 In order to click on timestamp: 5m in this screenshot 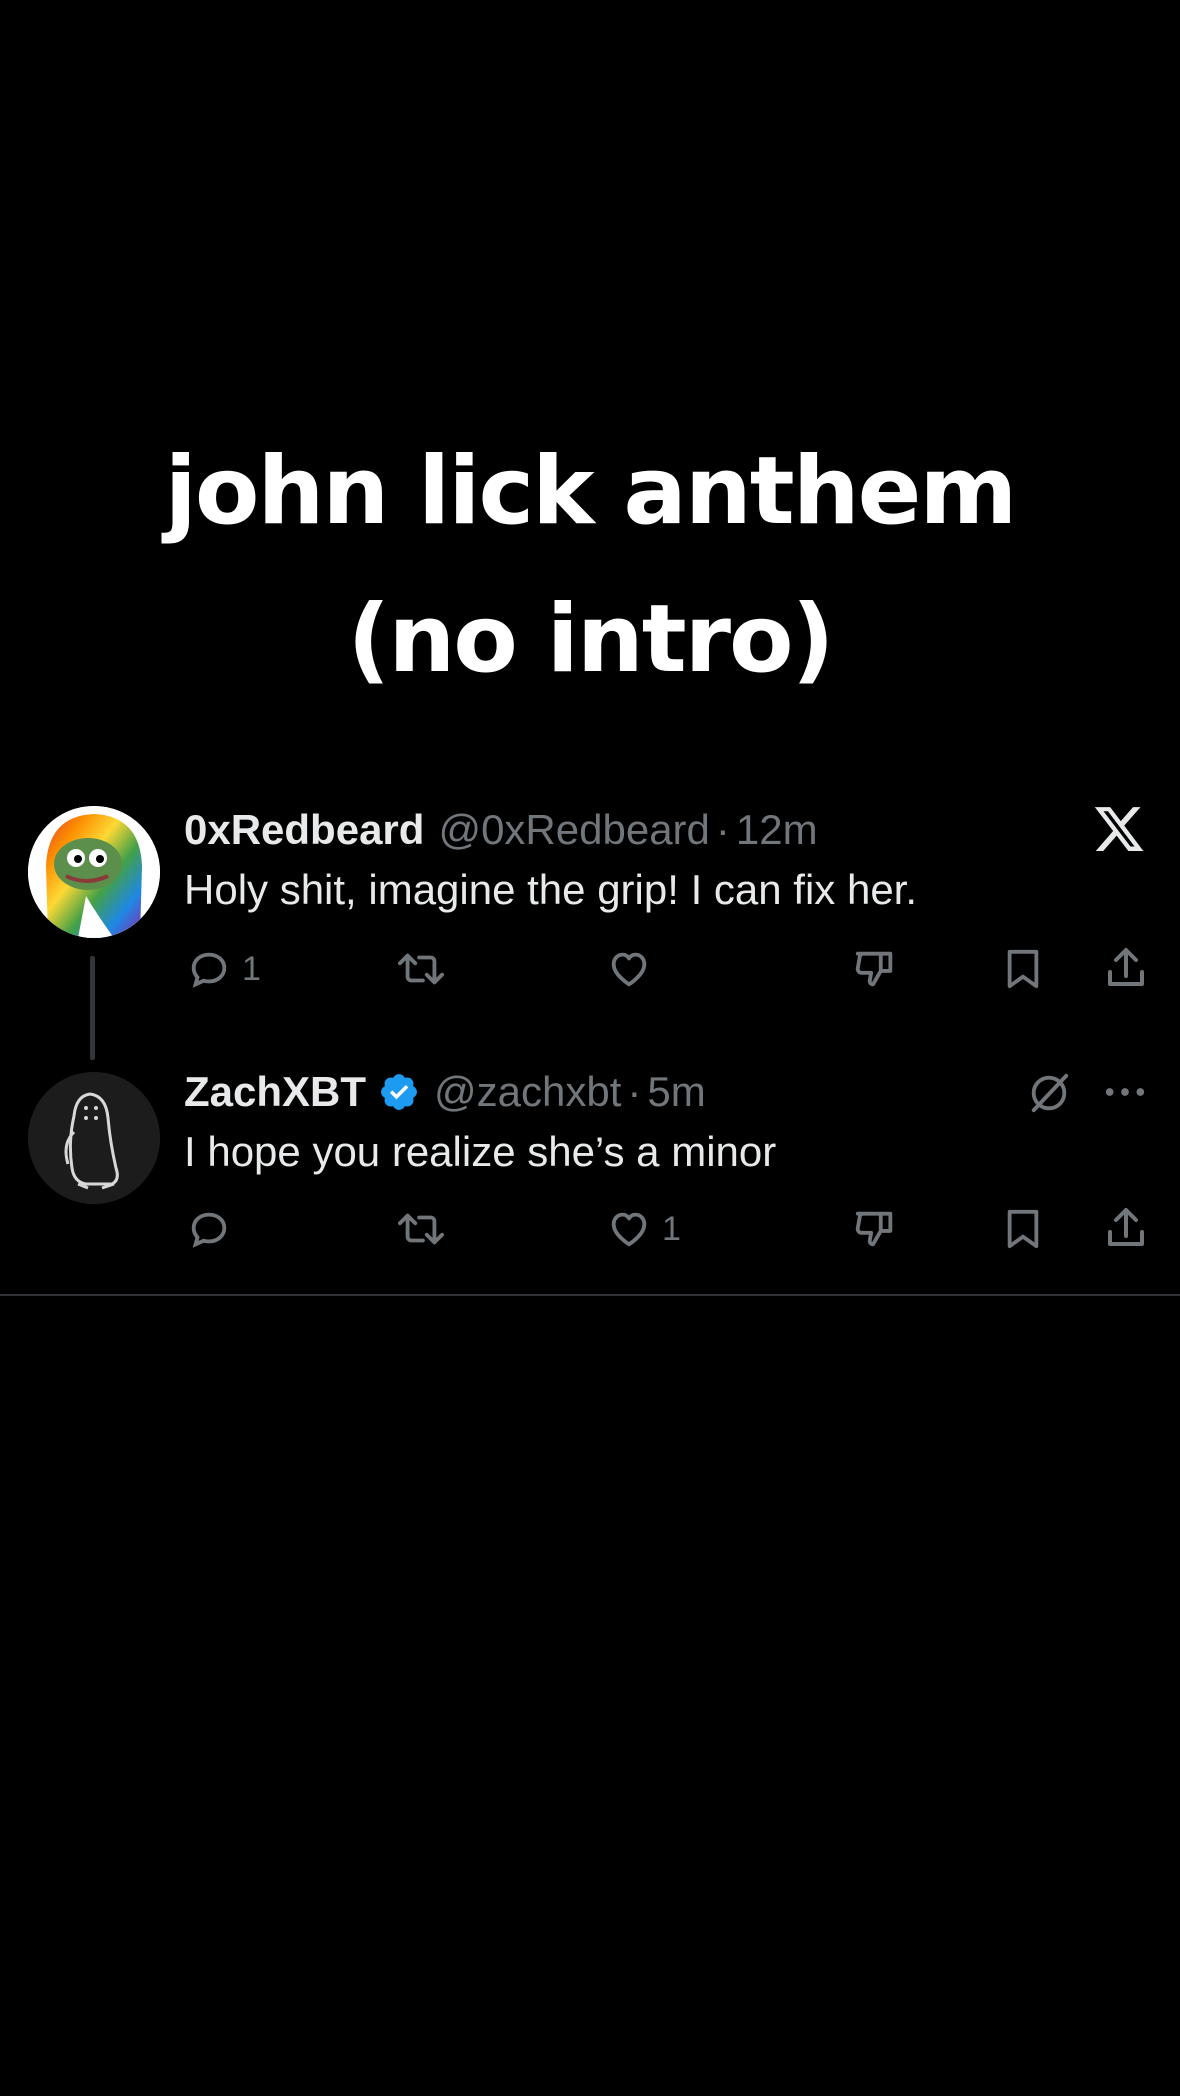, I will do `click(676, 1092)`.